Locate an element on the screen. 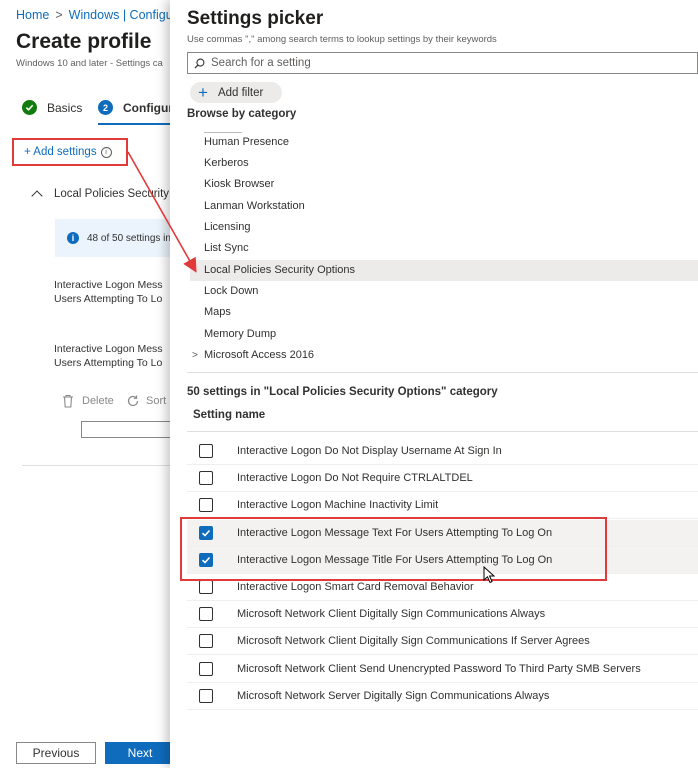 Image resolution: width=698 pixels, height=768 pixels. accordion-local-policies: Local Policies Security O is located at coordinates (106, 195).